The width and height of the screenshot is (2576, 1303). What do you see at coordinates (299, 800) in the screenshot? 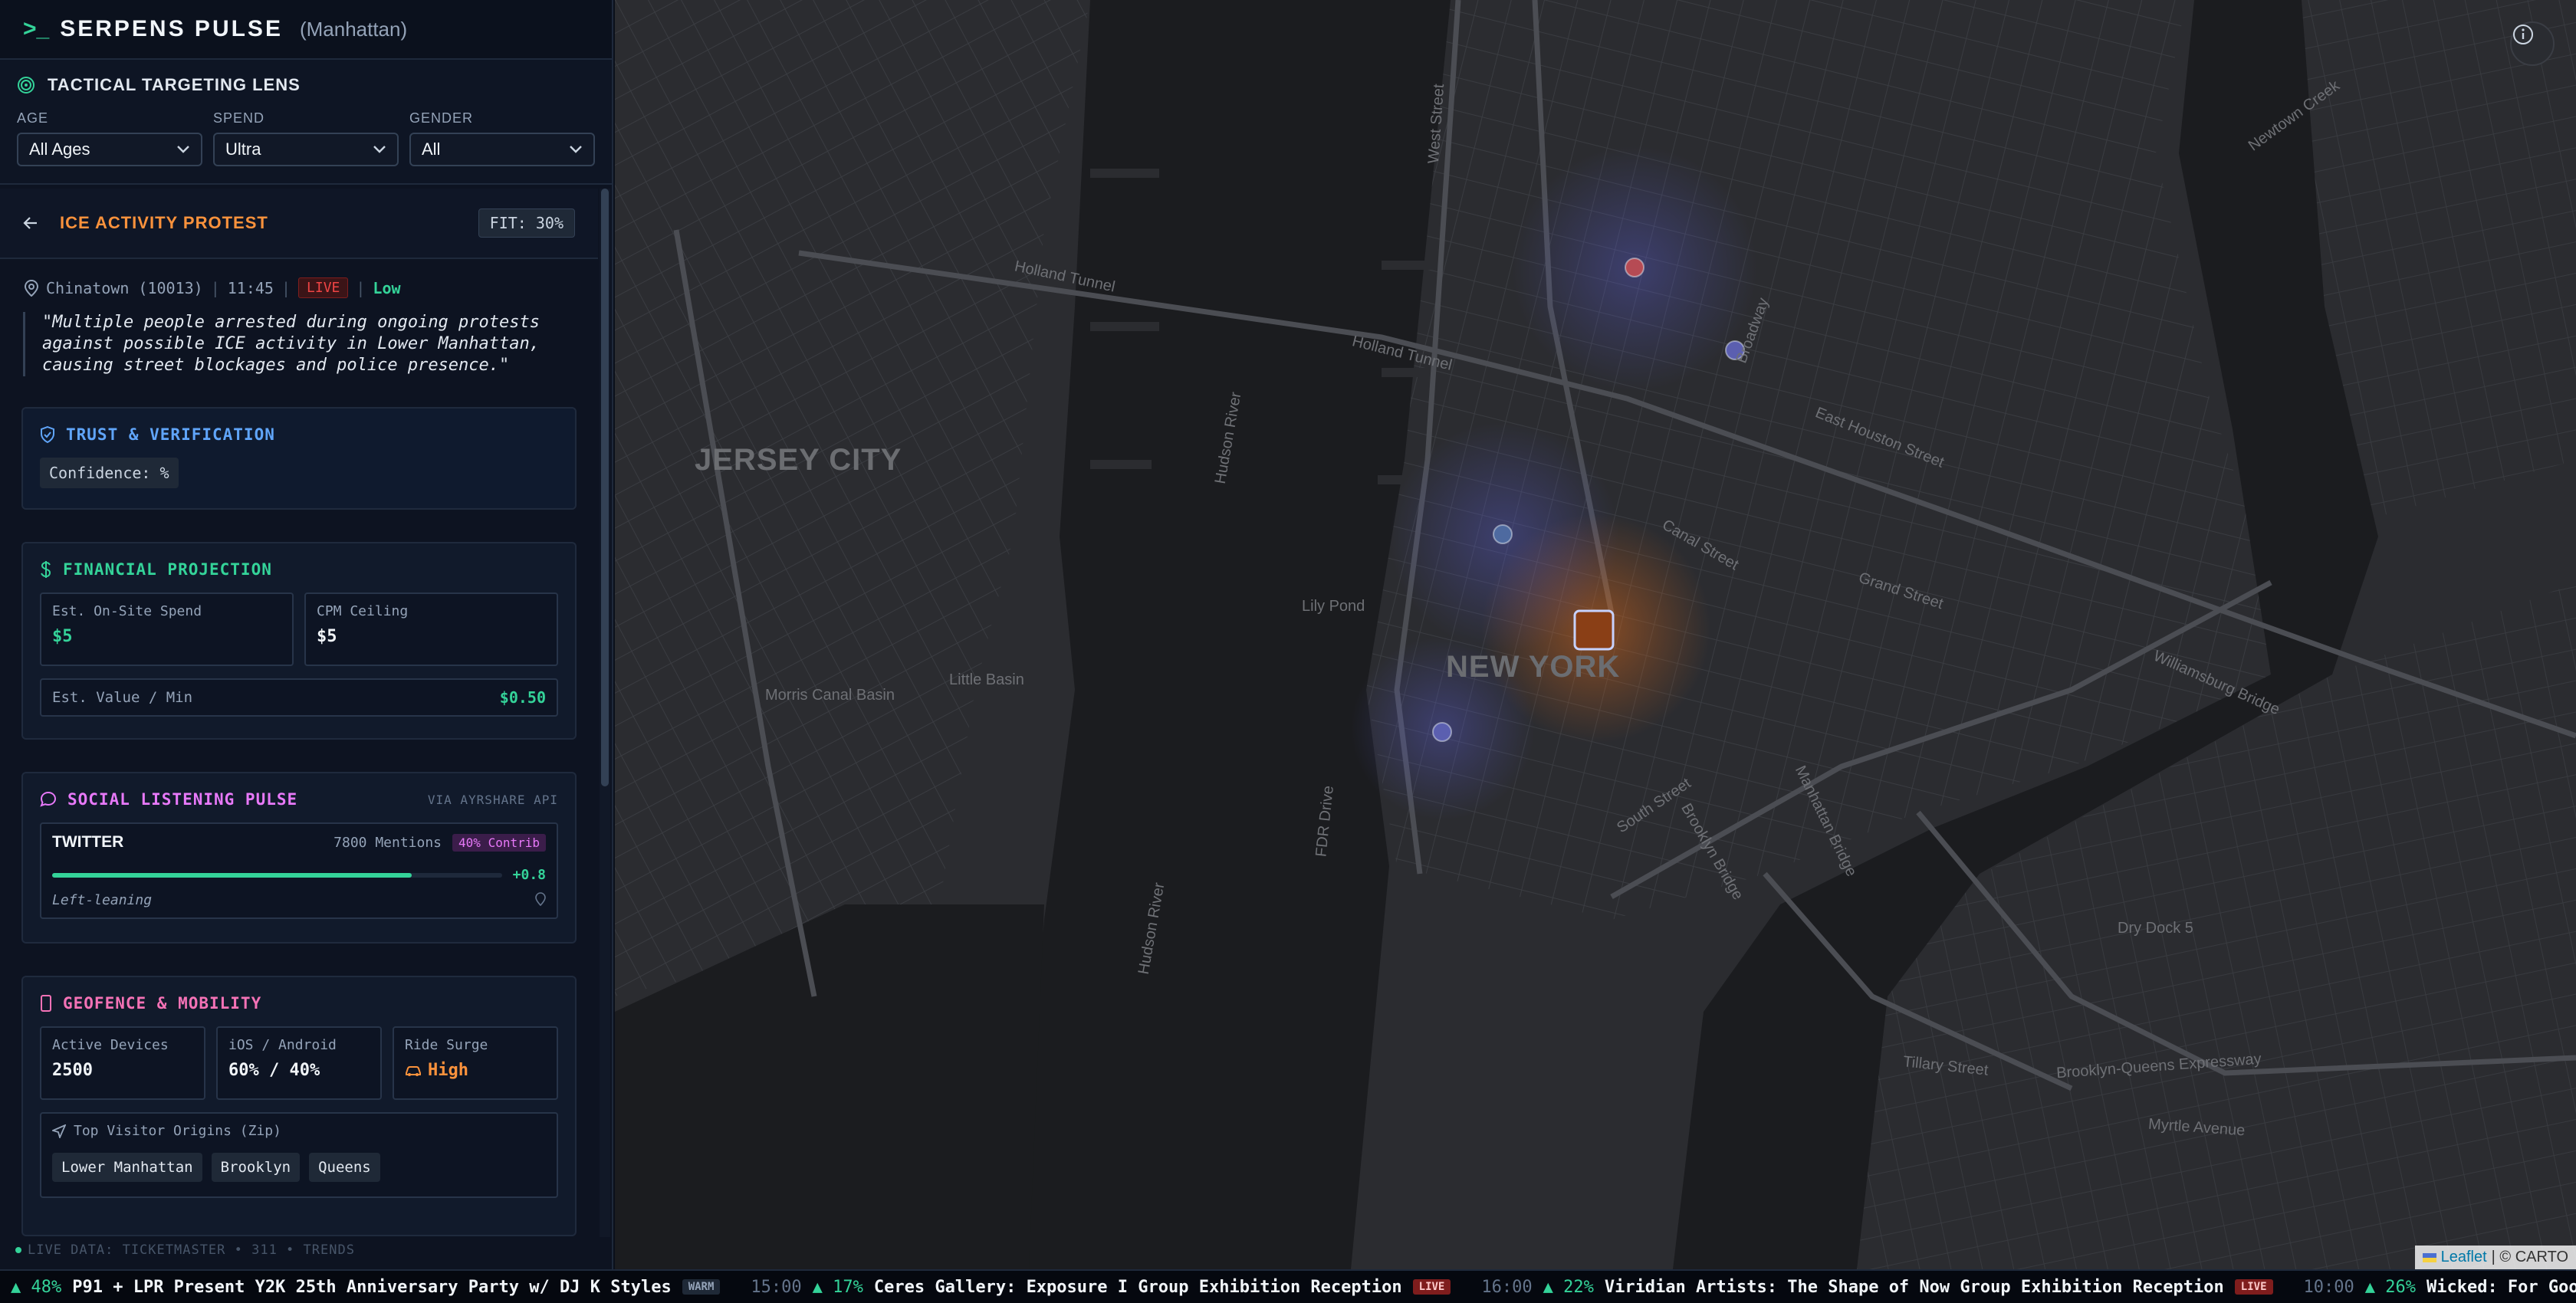
I see `social-title-row: SOCIAL LISTENING PULSE VIA AYRSHARE API` at bounding box center [299, 800].